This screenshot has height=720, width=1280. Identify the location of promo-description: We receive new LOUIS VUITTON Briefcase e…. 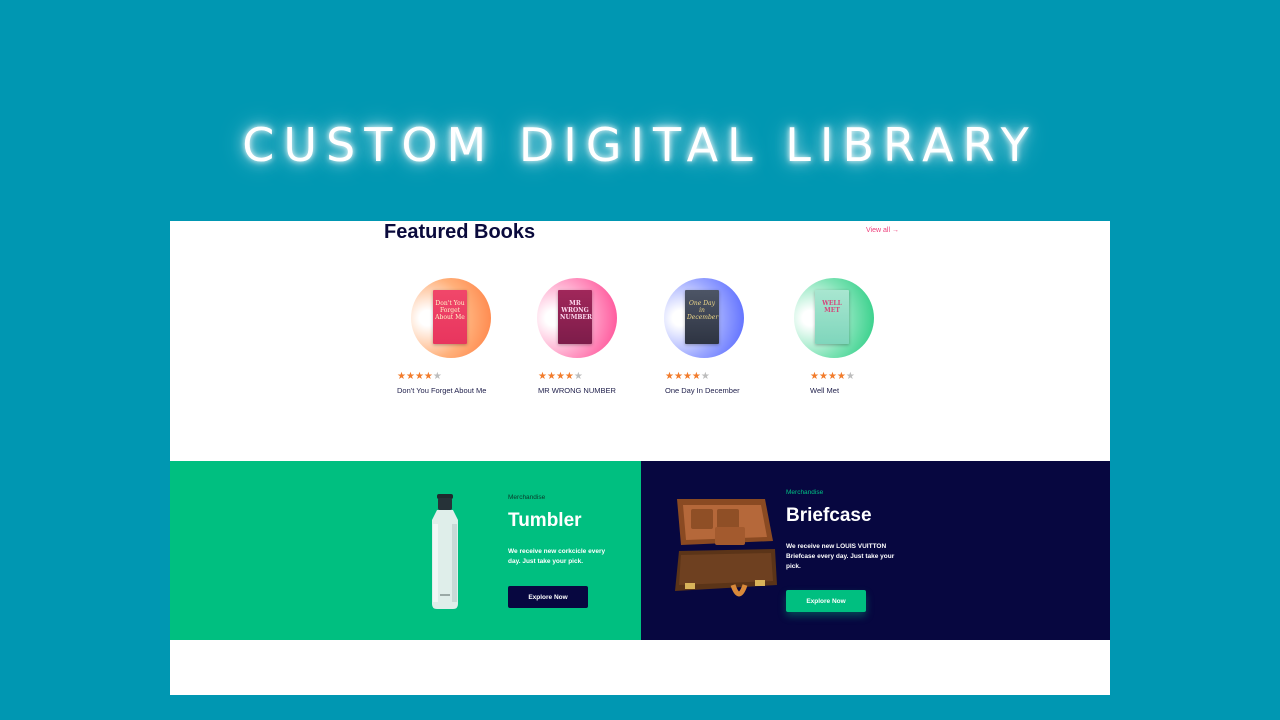
(840, 556).